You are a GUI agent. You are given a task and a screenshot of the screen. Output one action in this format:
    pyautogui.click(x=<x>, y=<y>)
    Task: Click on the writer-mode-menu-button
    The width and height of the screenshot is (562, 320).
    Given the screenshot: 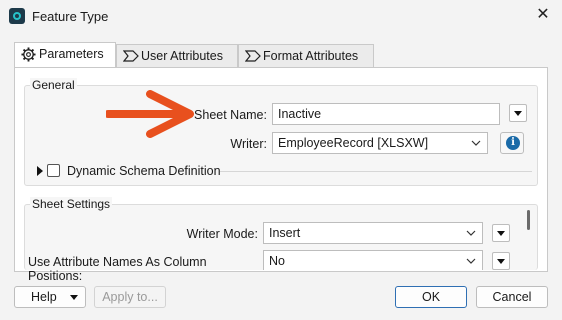 What is the action you would take?
    pyautogui.click(x=501, y=233)
    